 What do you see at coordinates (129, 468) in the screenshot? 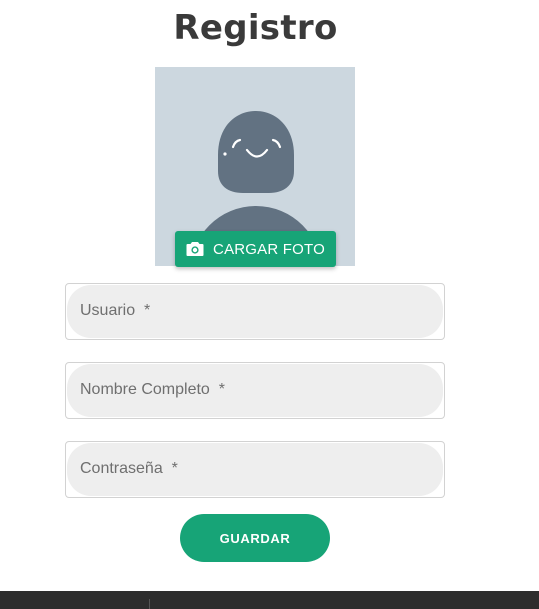
I see `contrasena-field-label: Contraseña *` at bounding box center [129, 468].